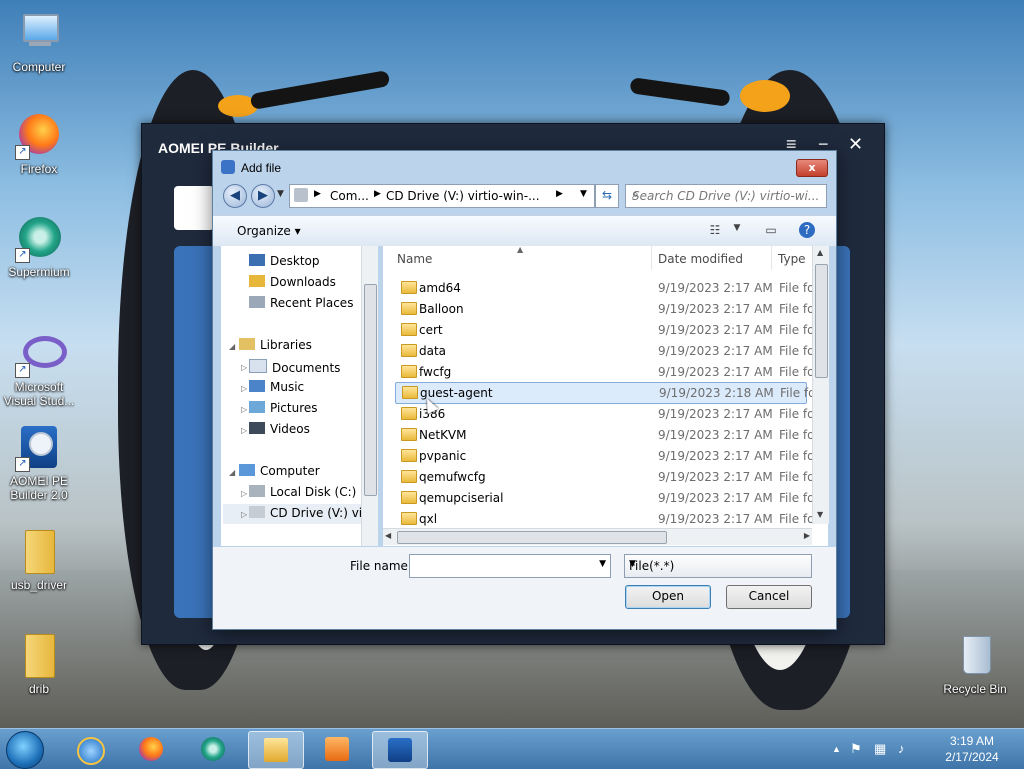 The height and width of the screenshot is (769, 1024). I want to click on view-options-icon: ☷, so click(715, 230).